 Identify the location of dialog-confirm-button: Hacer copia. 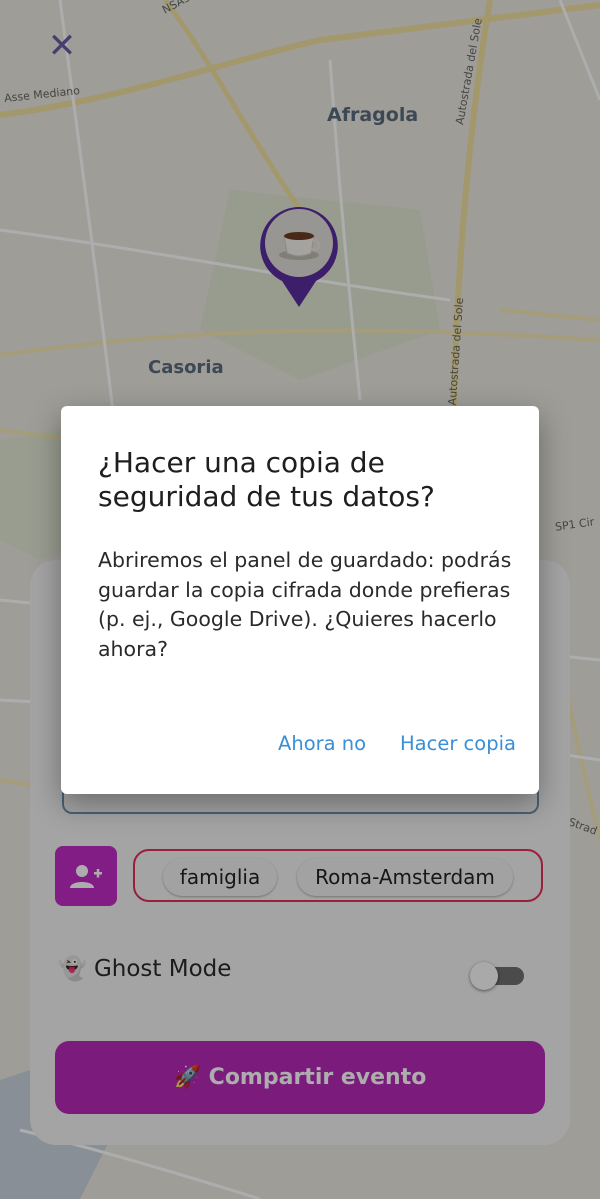
(458, 743).